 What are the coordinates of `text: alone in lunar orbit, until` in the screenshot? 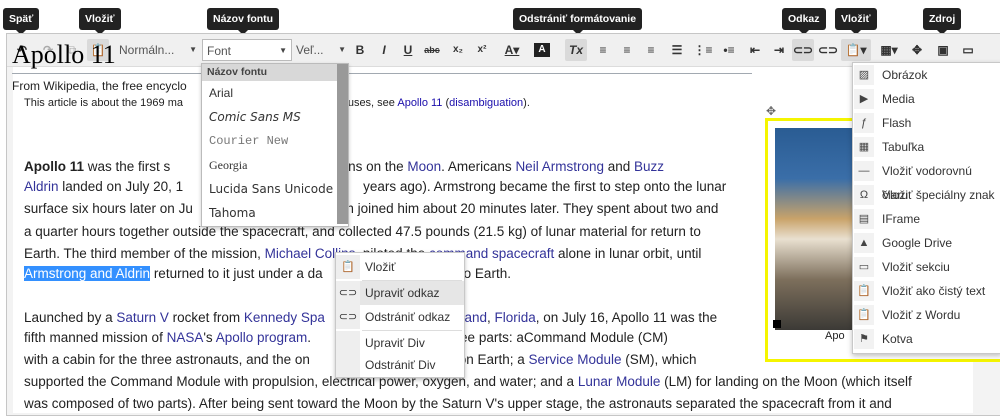 It's located at (628, 253).